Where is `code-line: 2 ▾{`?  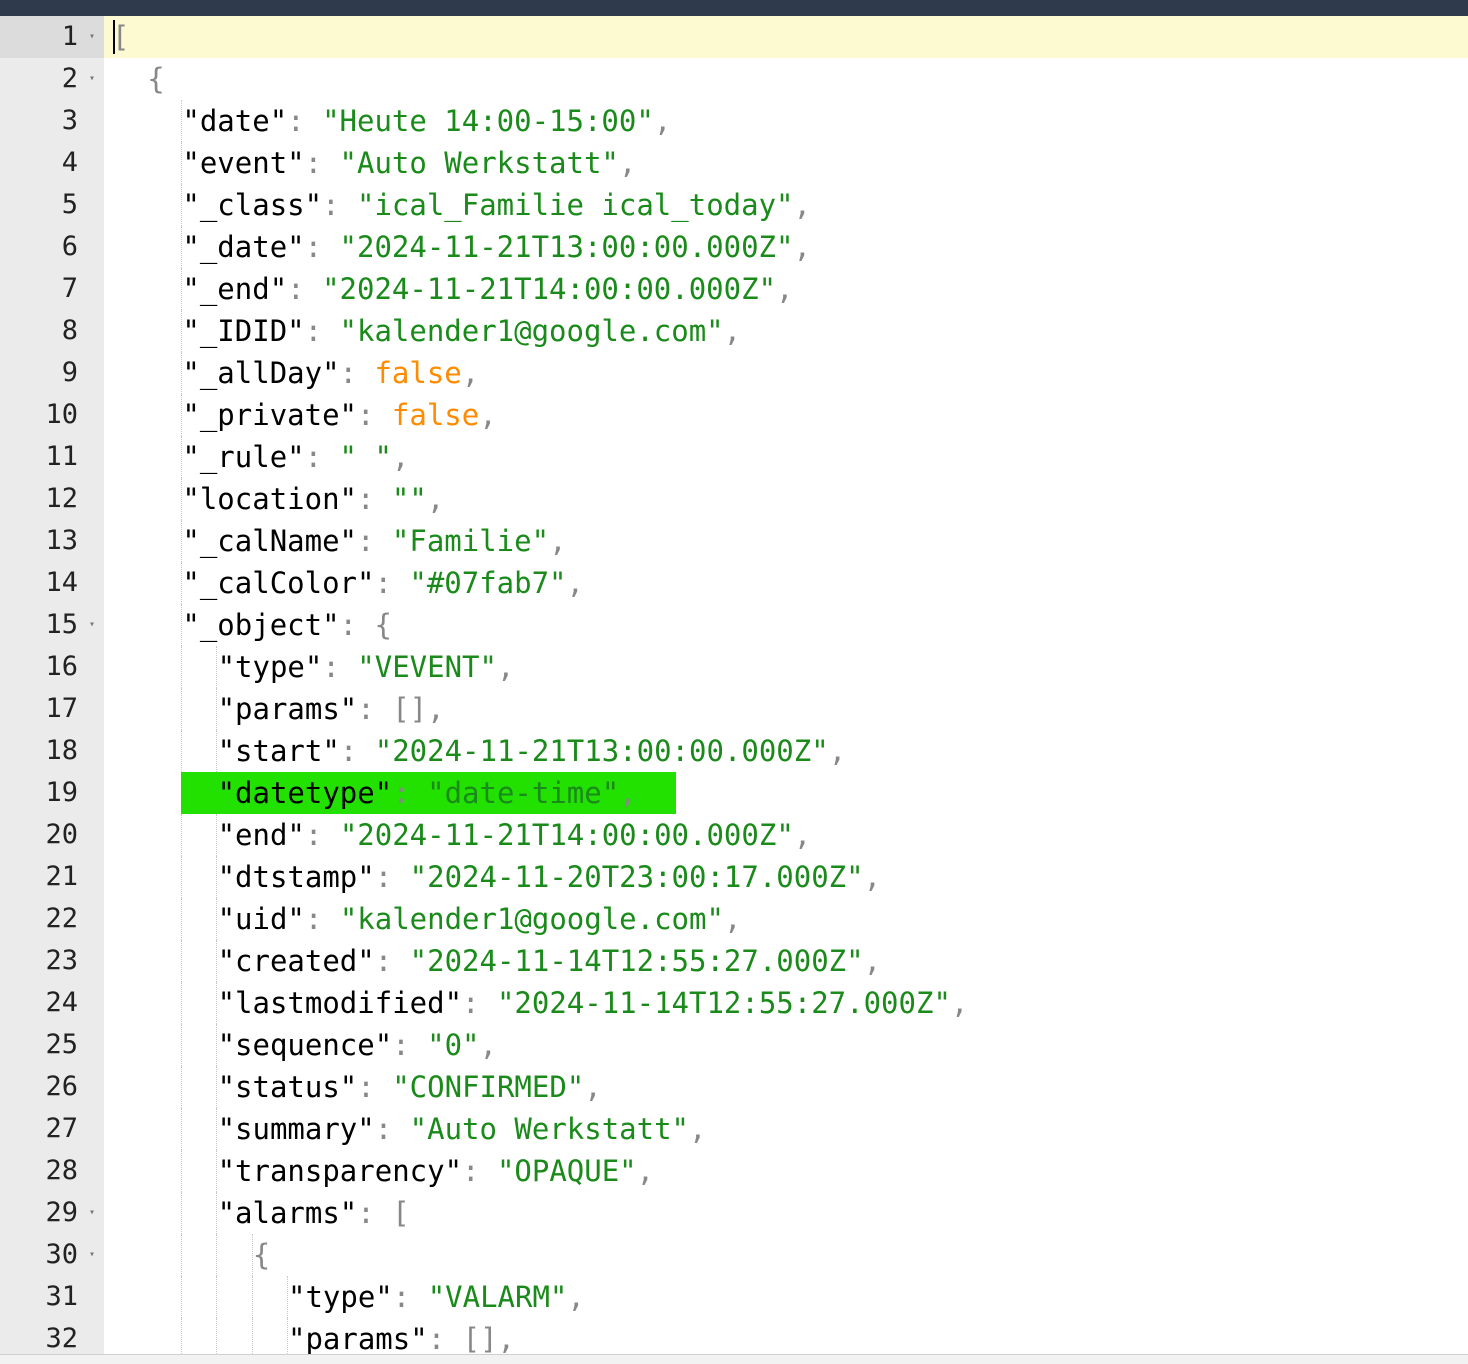
code-line: 2 ▾{ is located at coordinates (734, 79).